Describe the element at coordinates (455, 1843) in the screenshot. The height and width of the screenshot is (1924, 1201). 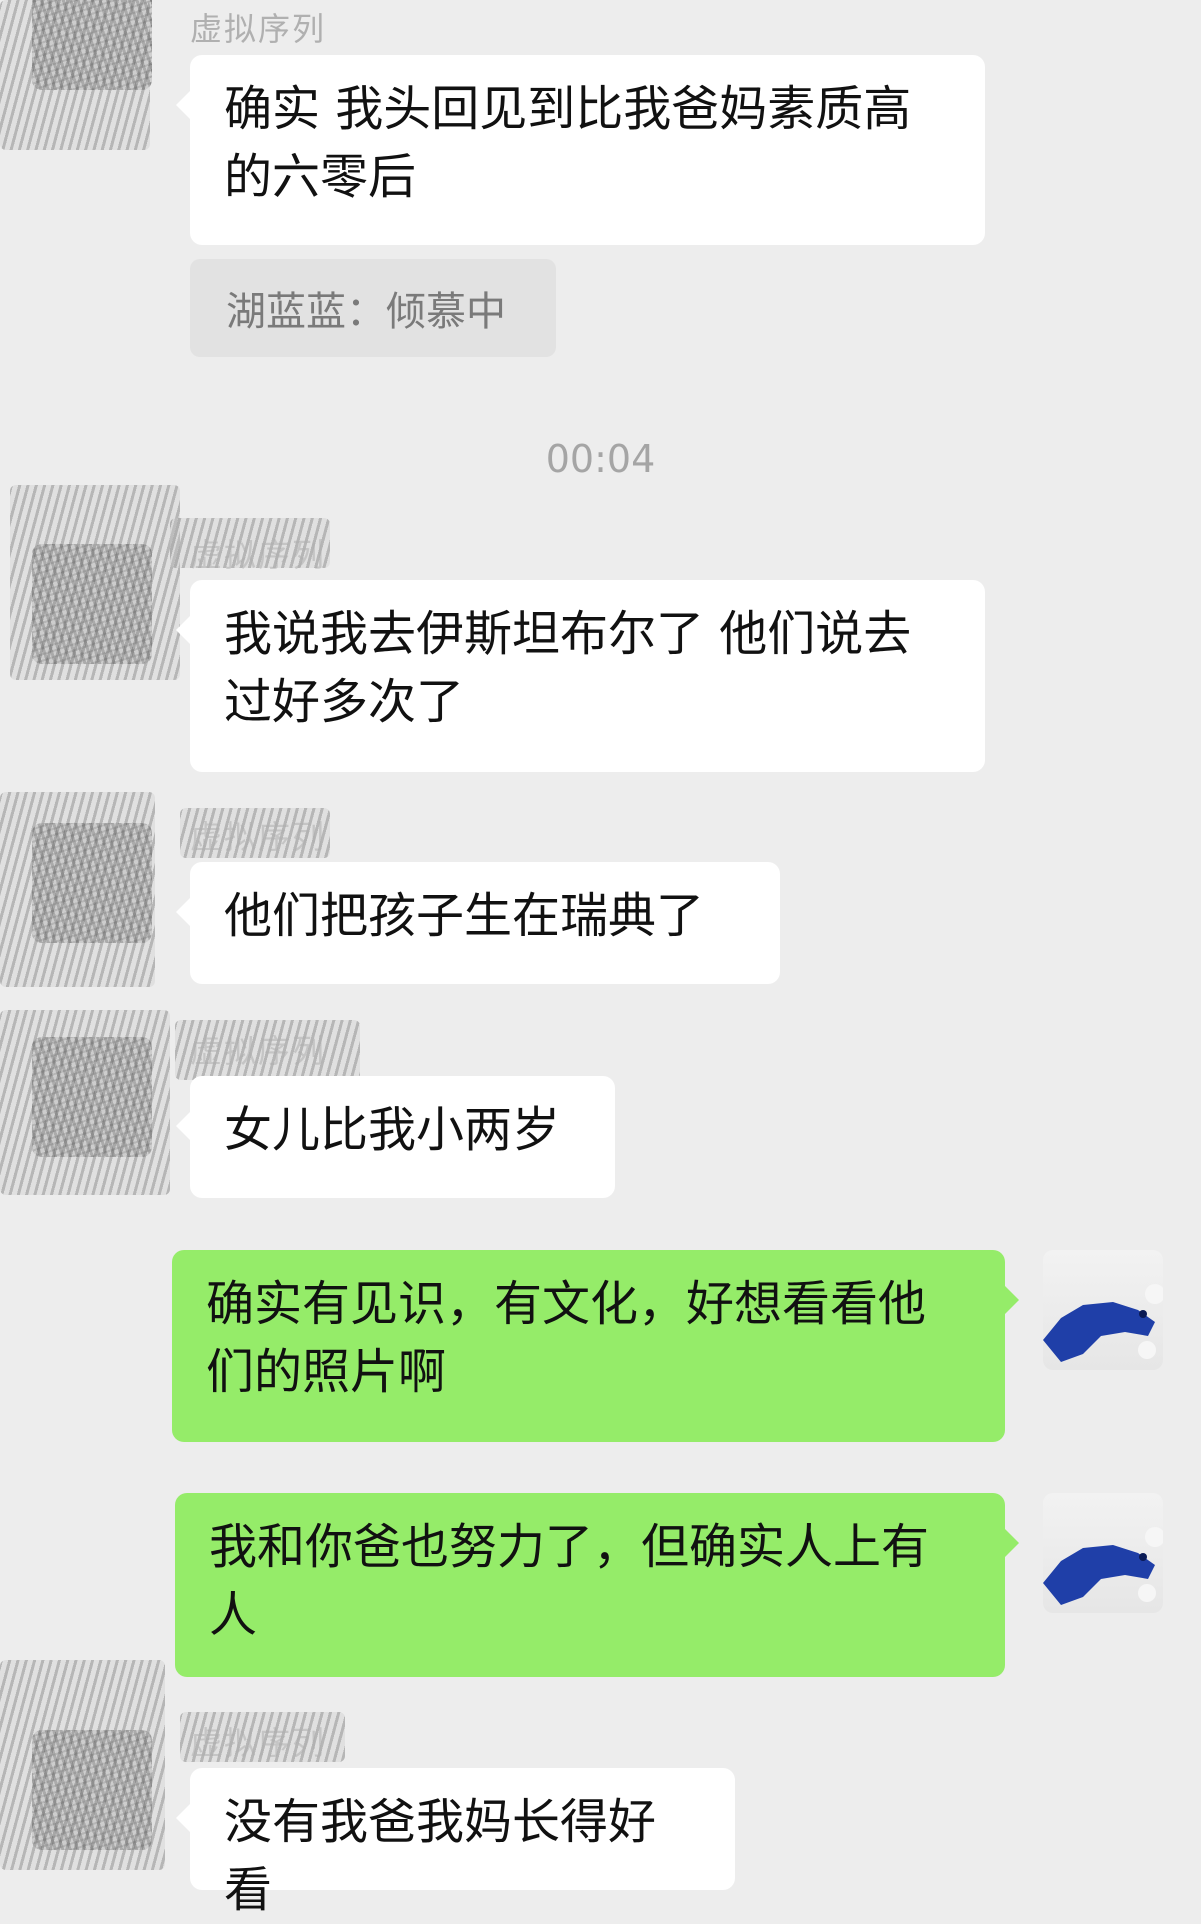
I see `message-bubble: 没有我爸我妈长得好看` at that location.